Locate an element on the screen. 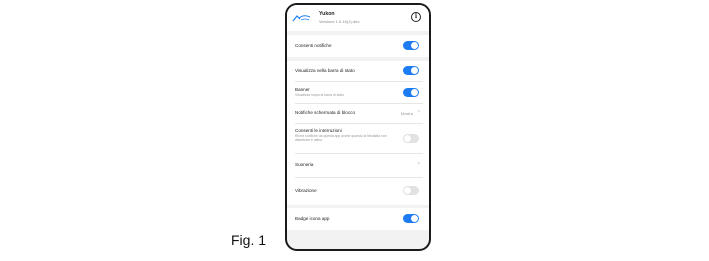 This screenshot has width=709, height=261. row-label: Banner is located at coordinates (302, 89).